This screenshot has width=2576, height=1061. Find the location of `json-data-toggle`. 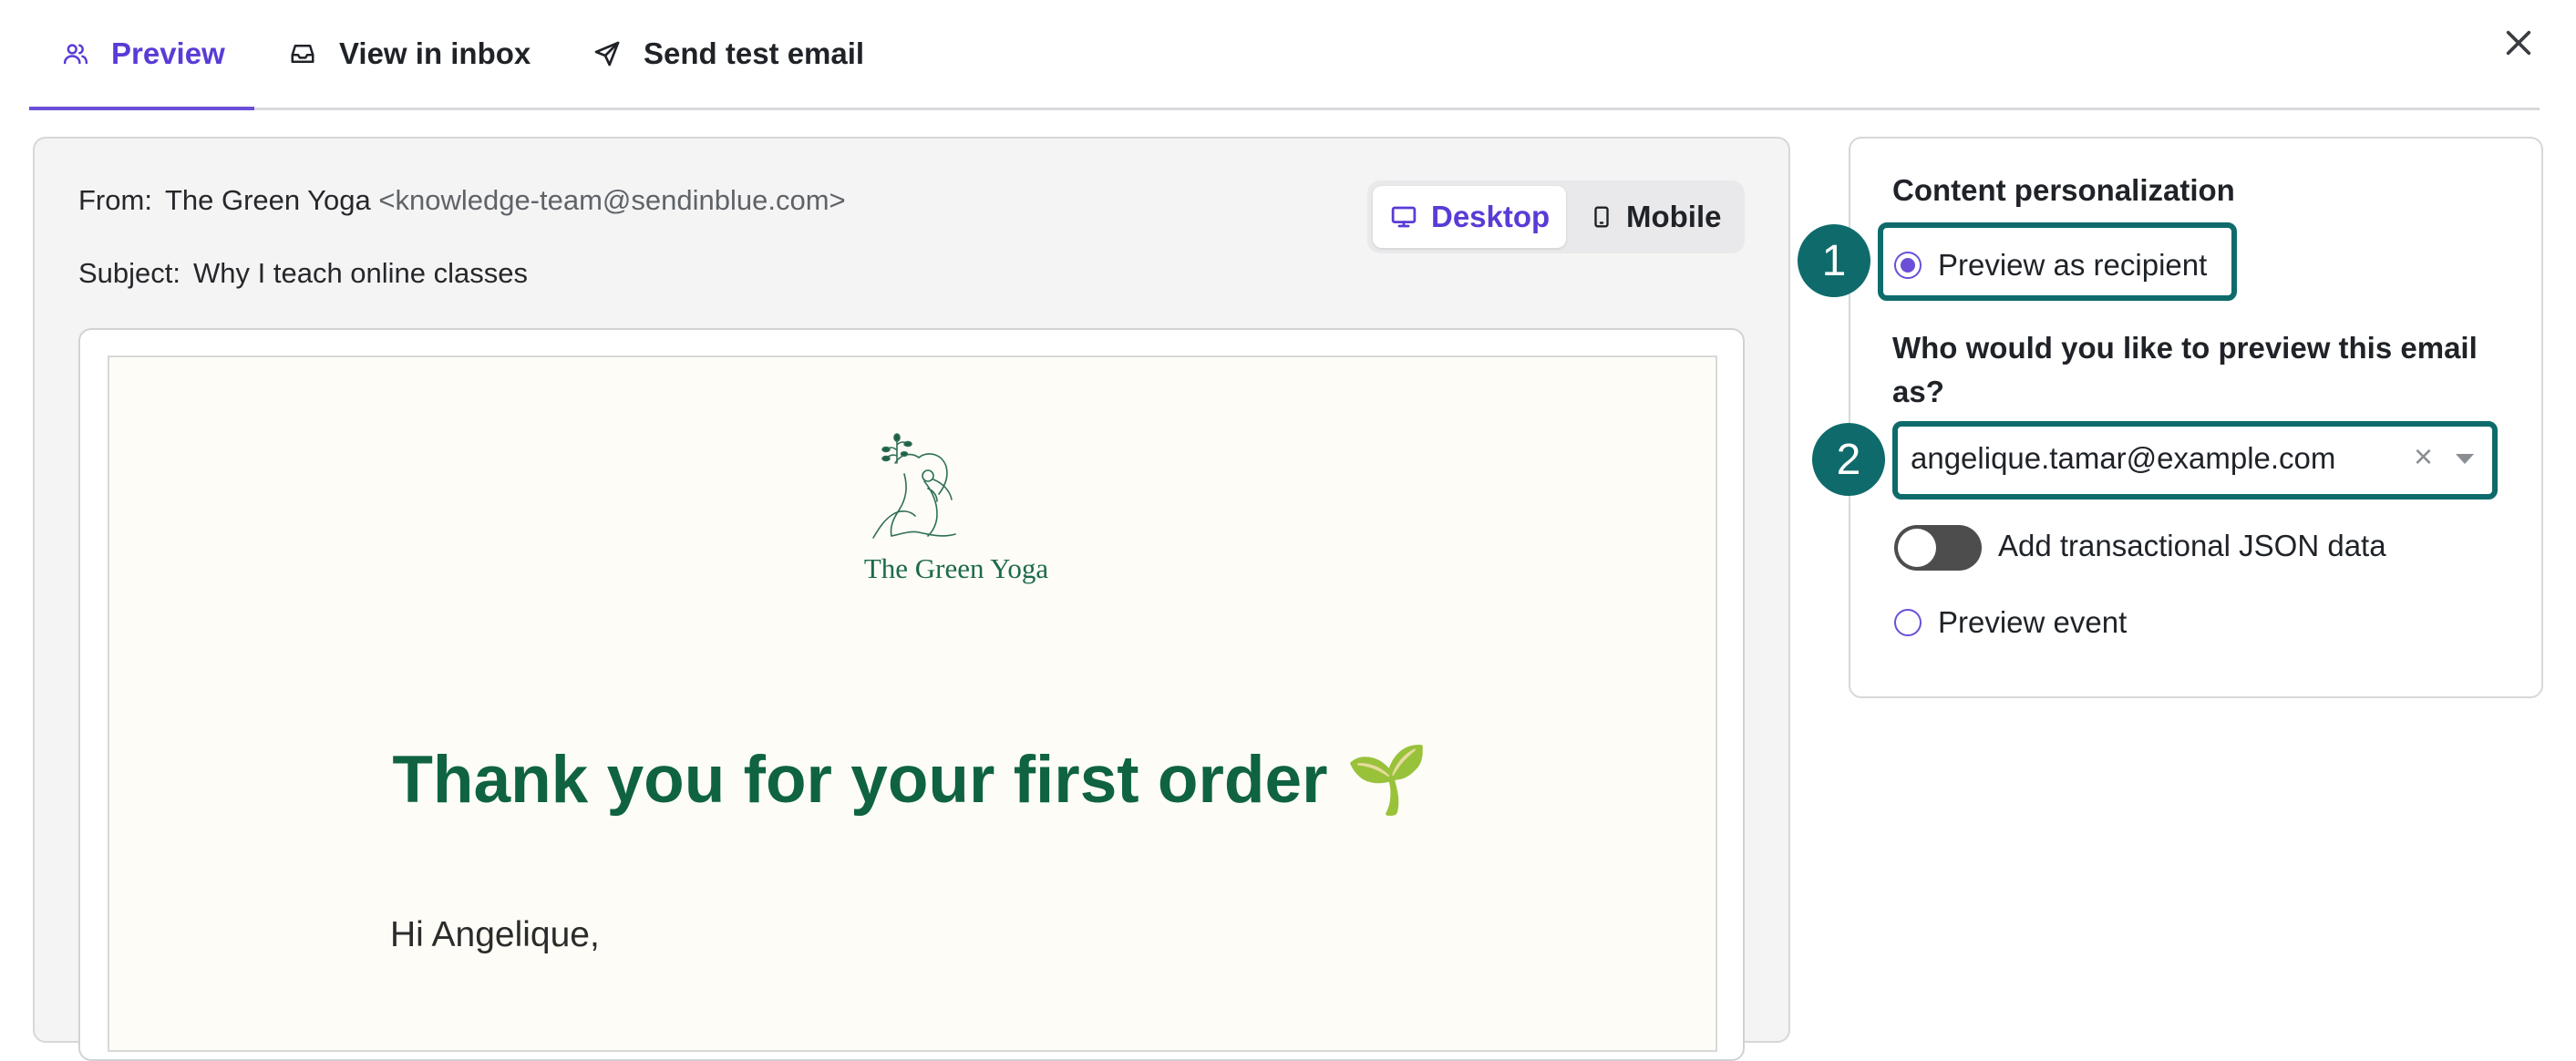

json-data-toggle is located at coordinates (1938, 548).